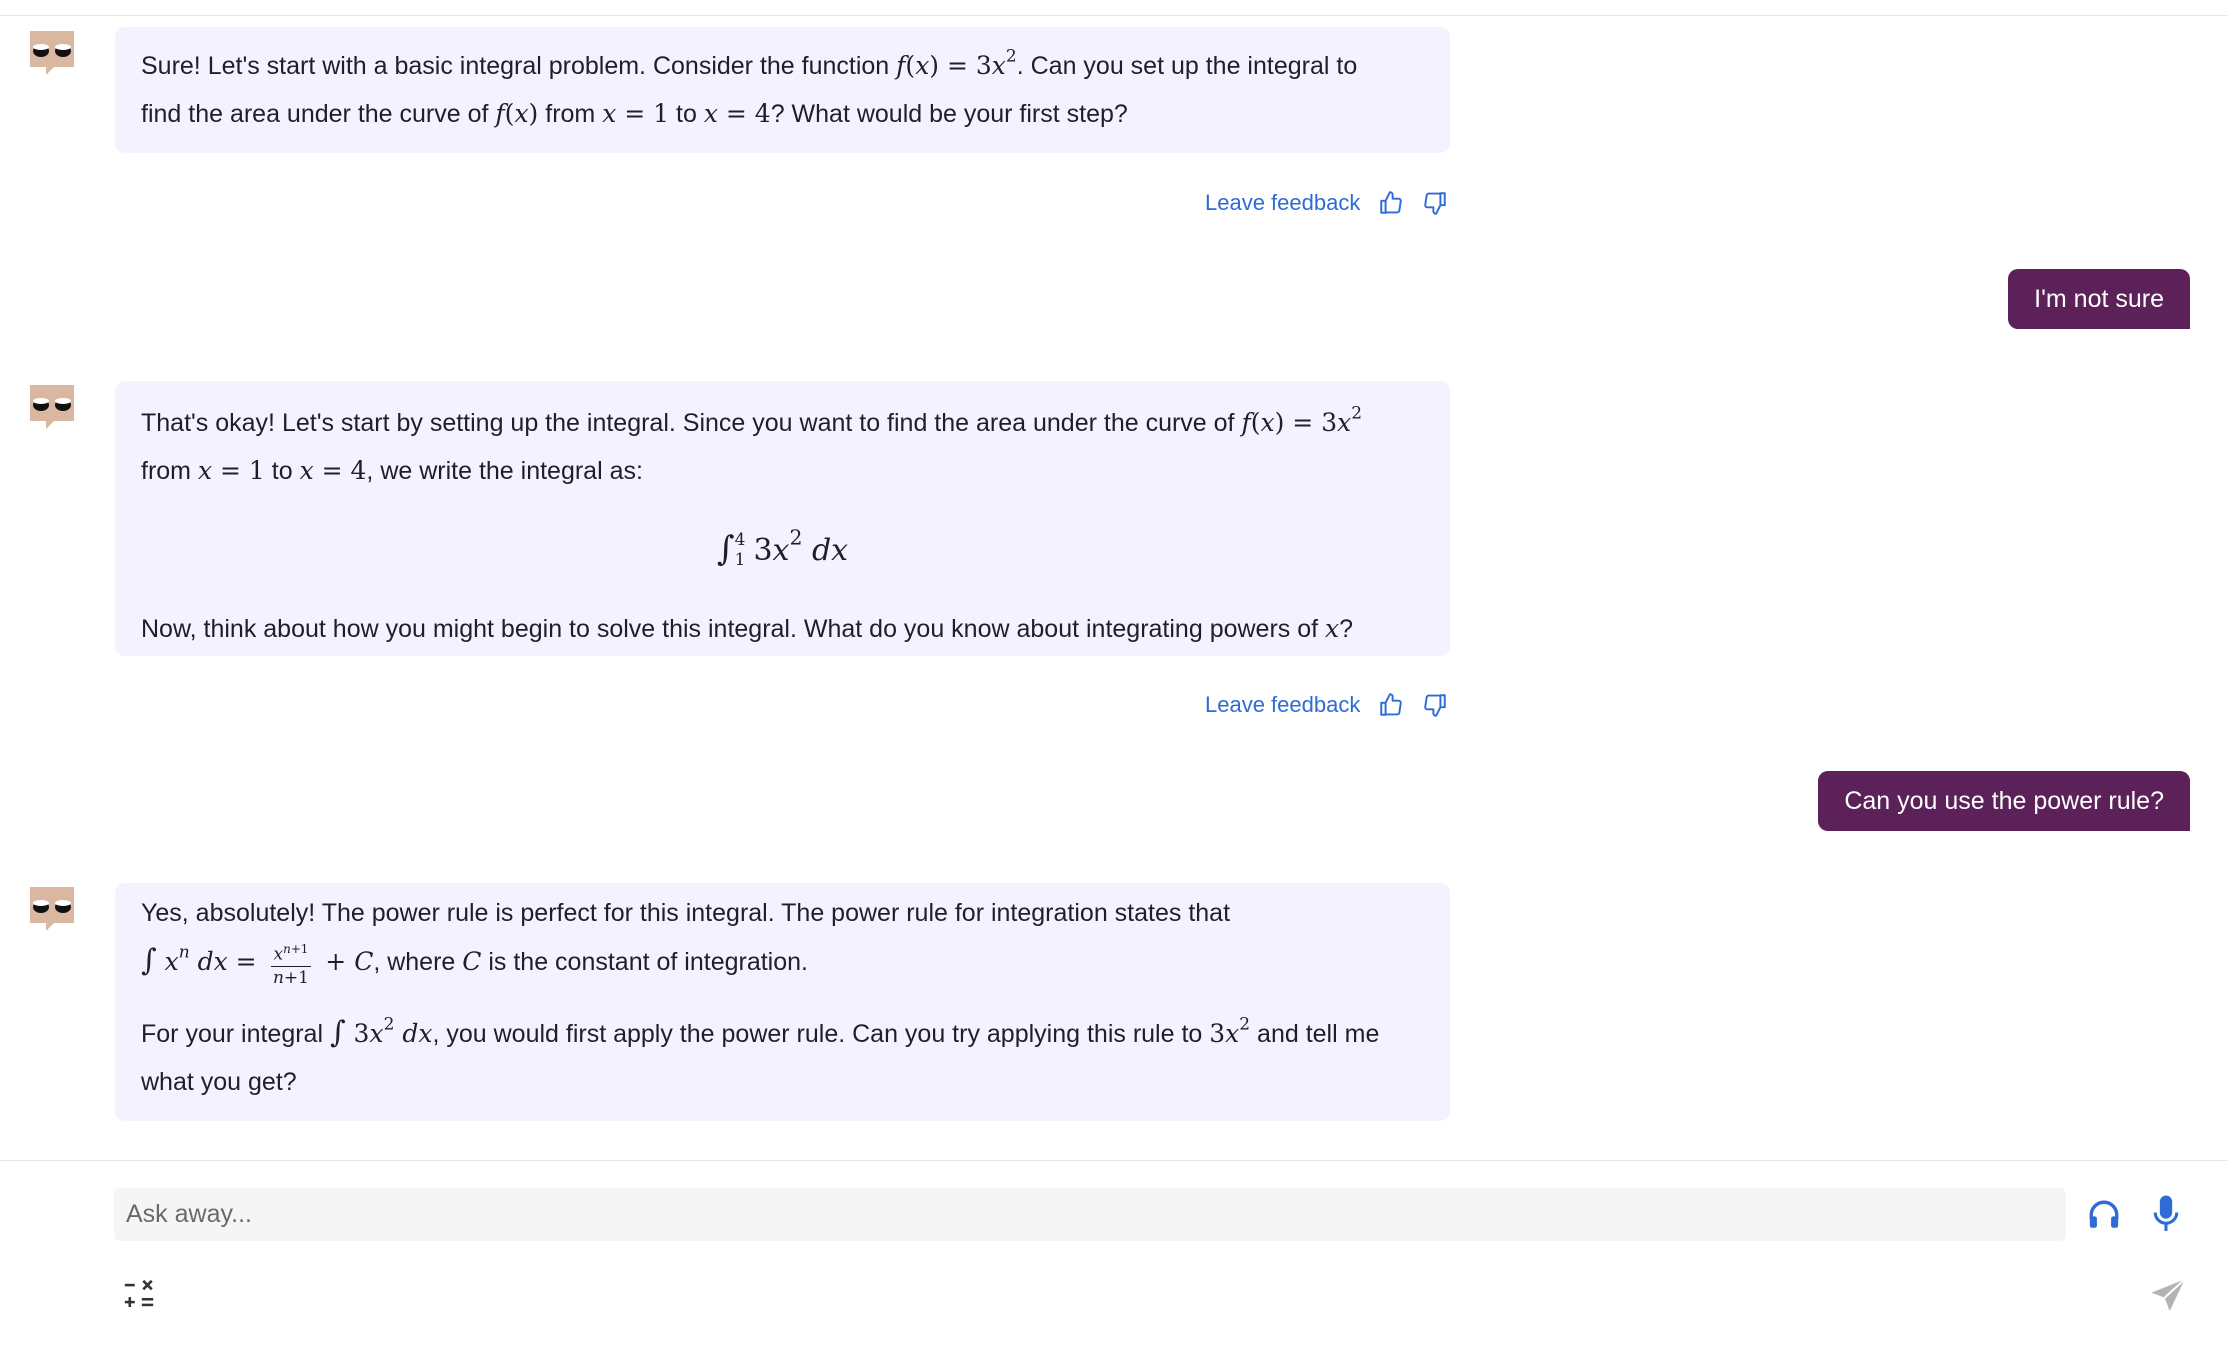  I want to click on fraction: xn+1 n+1, so click(291, 963).